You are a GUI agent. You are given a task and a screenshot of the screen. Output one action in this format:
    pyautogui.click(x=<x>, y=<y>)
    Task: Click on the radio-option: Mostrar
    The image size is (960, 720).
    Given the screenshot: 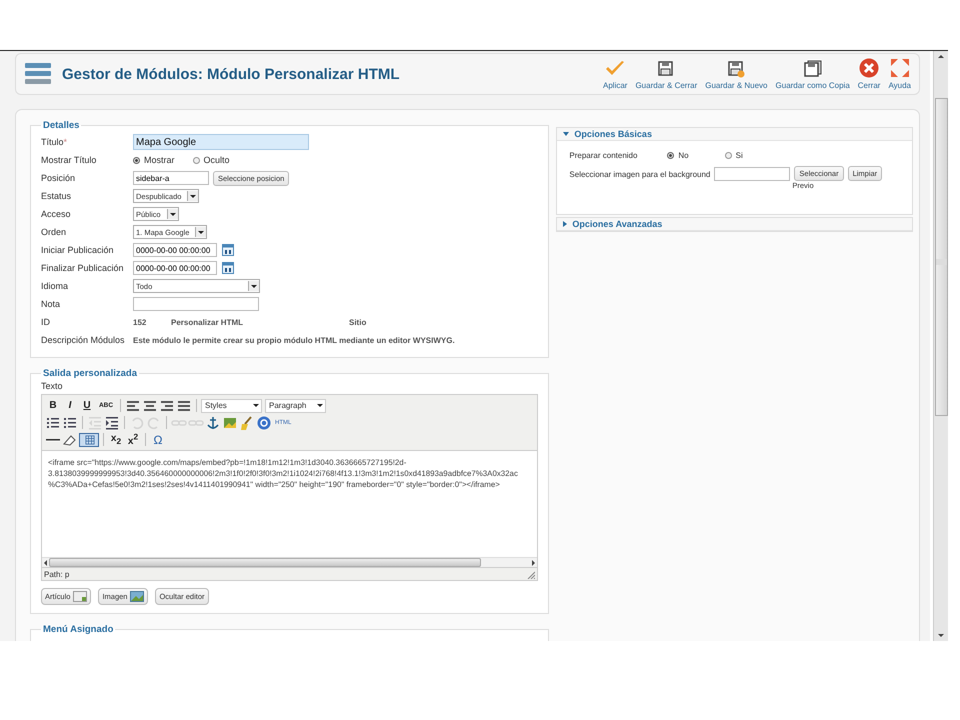 What is the action you would take?
    pyautogui.click(x=154, y=160)
    